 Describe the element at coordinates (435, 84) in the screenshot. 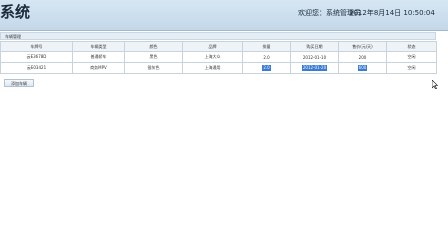

I see `mouse-cursor-icon` at that location.